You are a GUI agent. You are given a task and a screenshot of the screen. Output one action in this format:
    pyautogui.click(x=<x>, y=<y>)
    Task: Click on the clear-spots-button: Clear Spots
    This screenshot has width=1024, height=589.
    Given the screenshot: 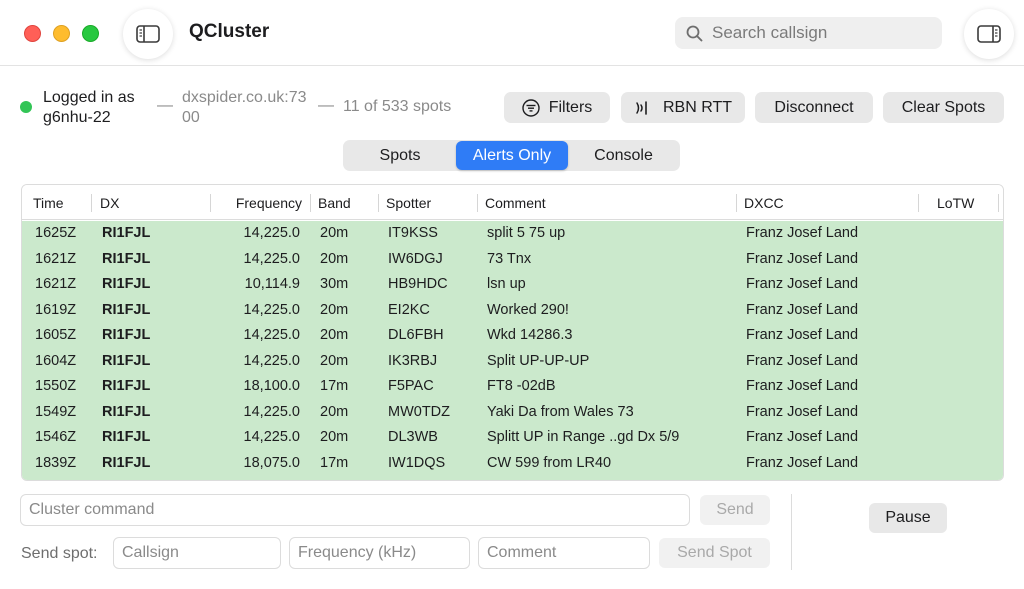 What is the action you would take?
    pyautogui.click(x=943, y=107)
    